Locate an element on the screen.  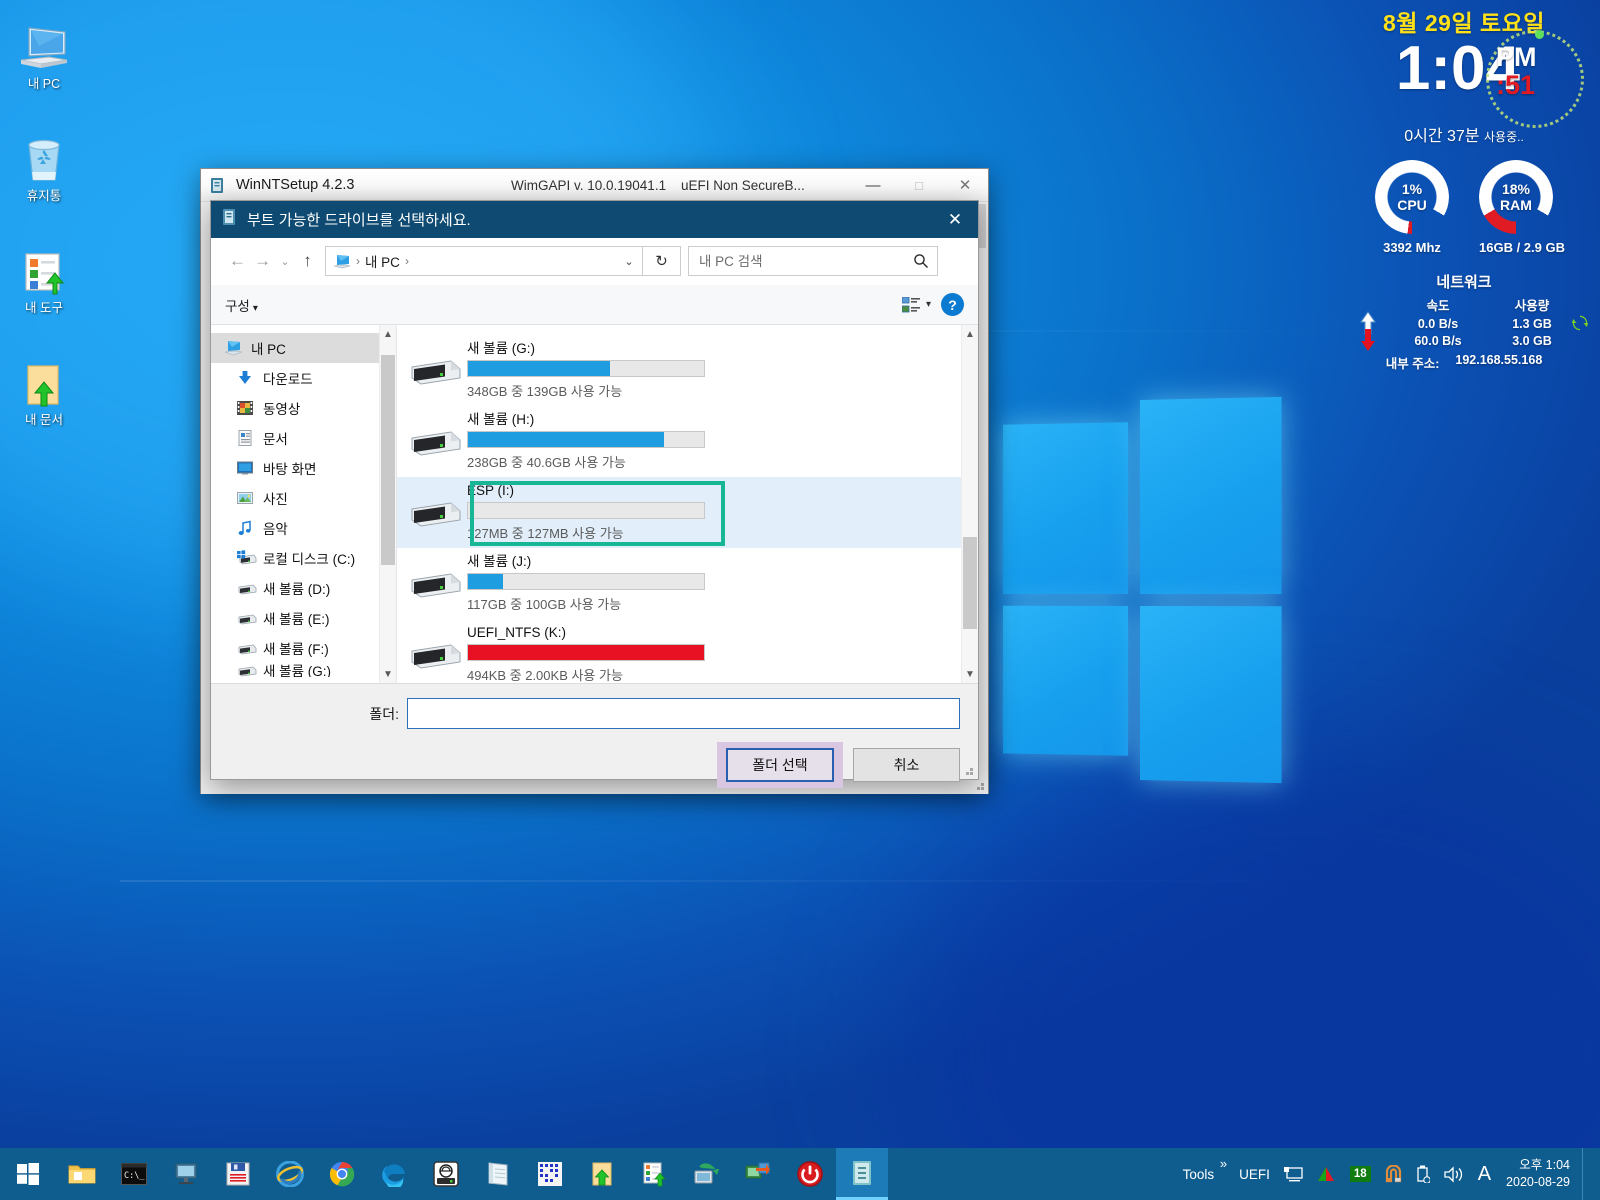
search-box is located at coordinates (813, 261).